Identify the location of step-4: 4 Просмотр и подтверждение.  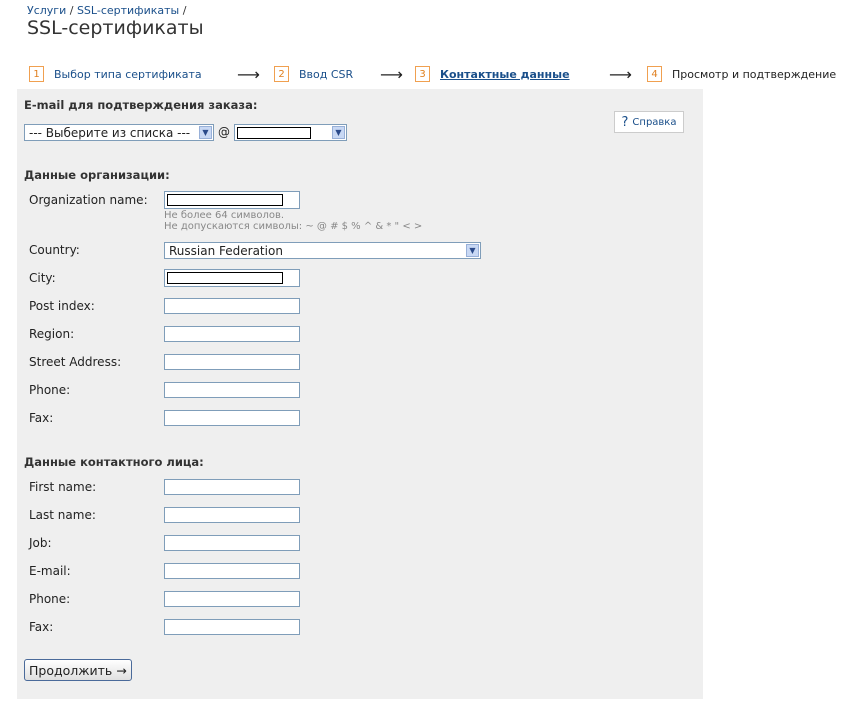
(741, 74).